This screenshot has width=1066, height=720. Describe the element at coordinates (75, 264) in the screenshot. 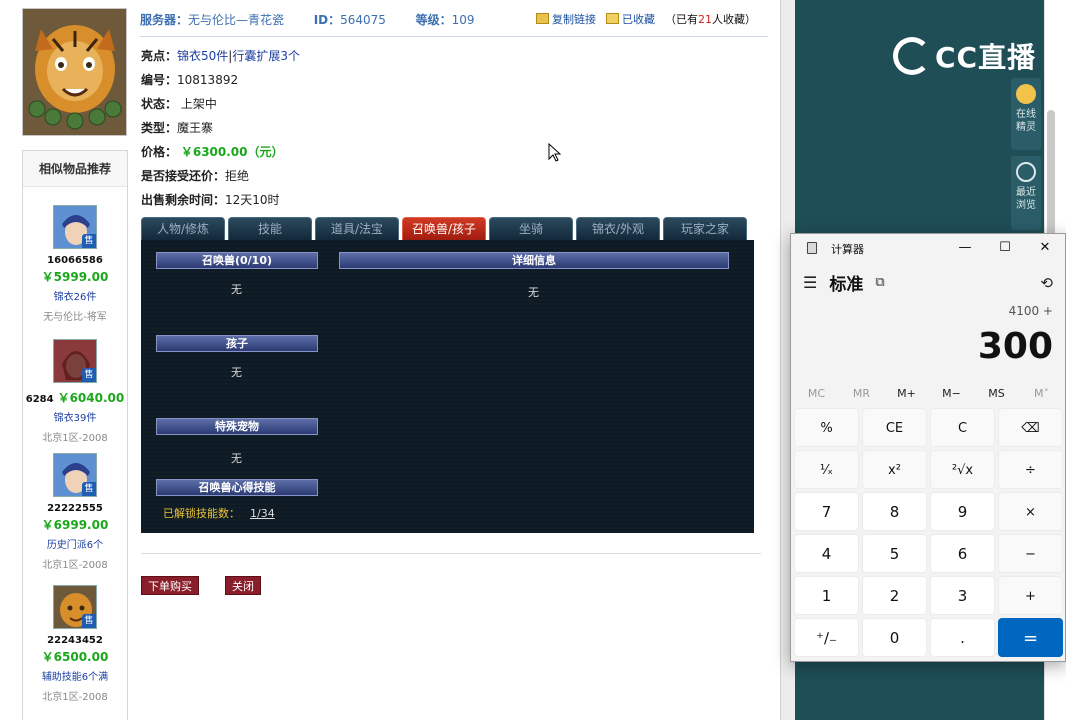

I see `similar-item: 售 16066586 ￥5999.00 锦衣26件 无与伦比-将军` at that location.